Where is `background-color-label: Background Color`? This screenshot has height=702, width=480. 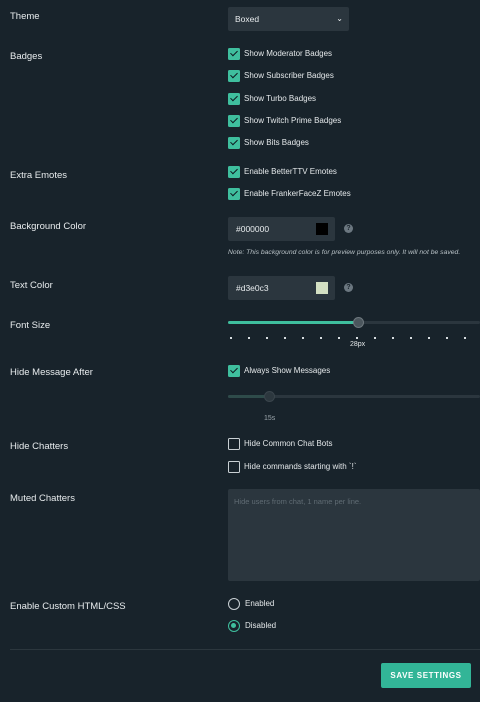
background-color-label: Background Color is located at coordinates (48, 226).